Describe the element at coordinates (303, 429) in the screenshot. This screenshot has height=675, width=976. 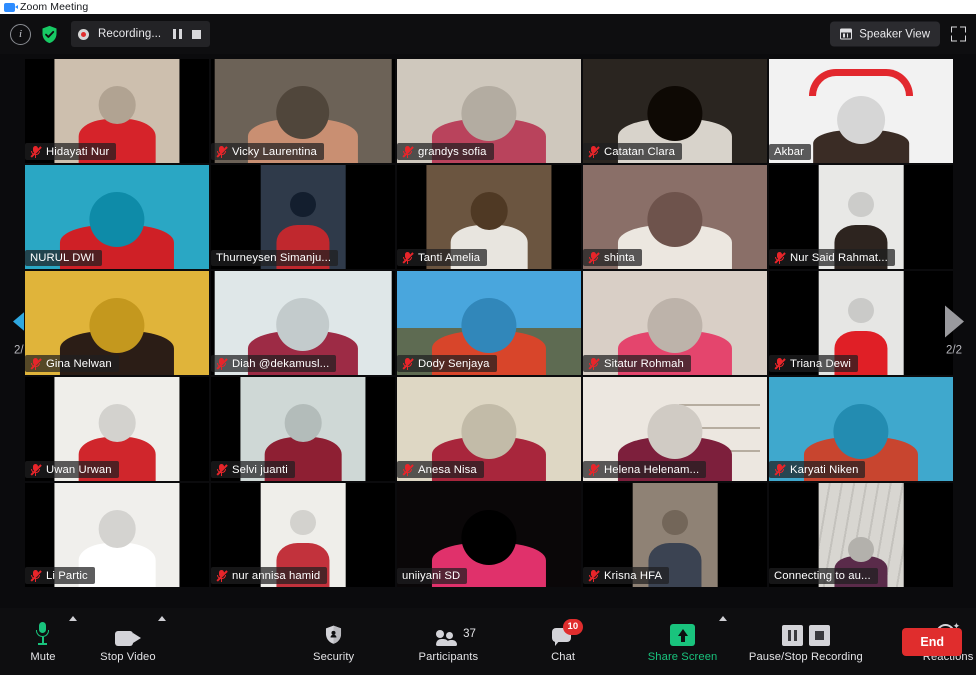
I see `participant-tile: Selvi juanti` at that location.